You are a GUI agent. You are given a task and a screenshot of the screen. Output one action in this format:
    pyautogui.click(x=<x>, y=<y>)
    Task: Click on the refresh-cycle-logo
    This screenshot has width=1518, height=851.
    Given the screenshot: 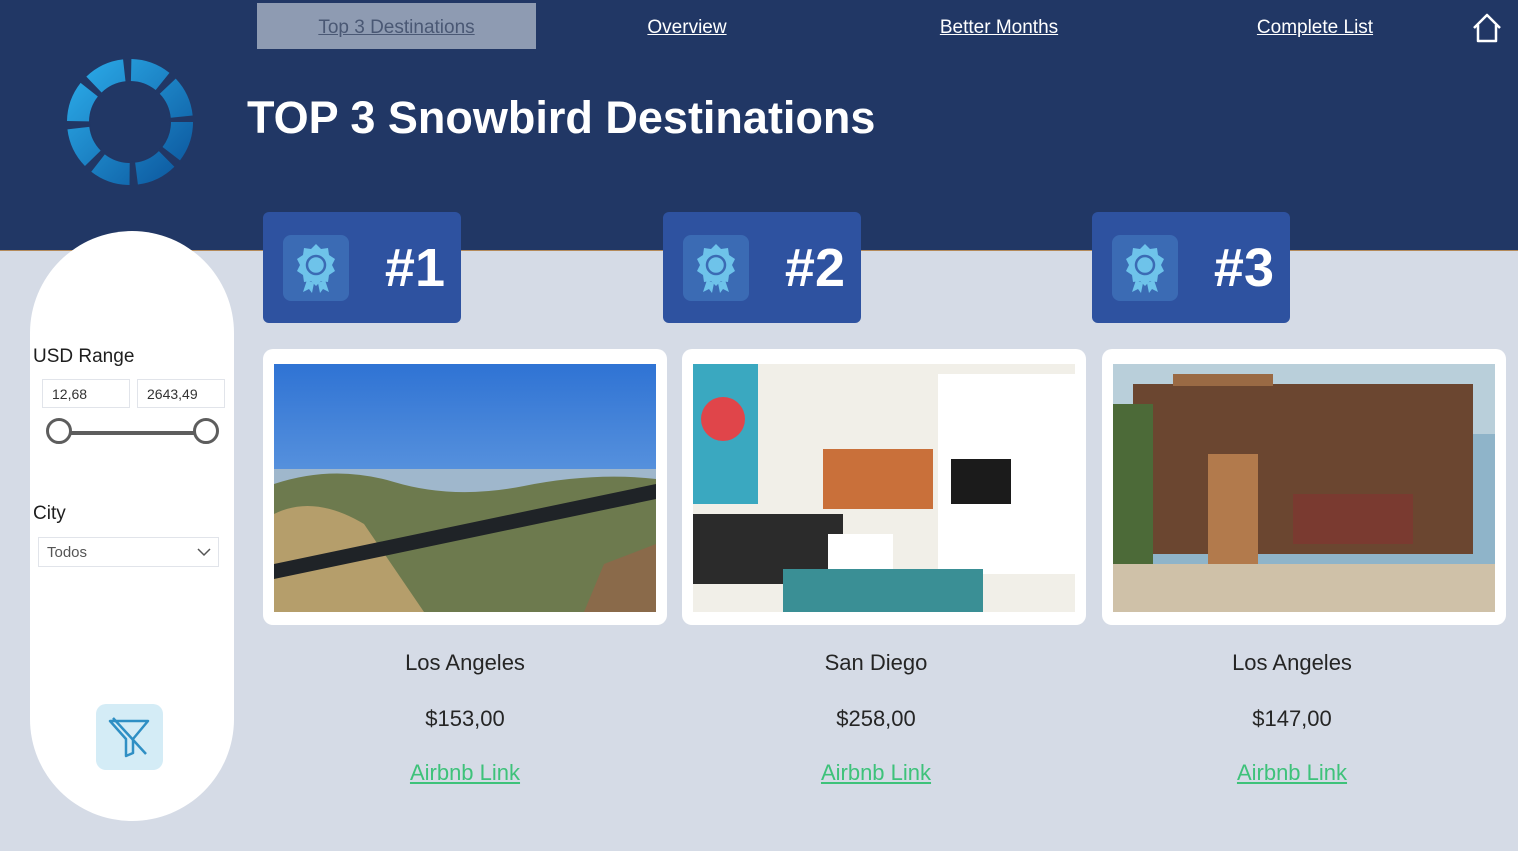 What is the action you would take?
    pyautogui.click(x=130, y=122)
    